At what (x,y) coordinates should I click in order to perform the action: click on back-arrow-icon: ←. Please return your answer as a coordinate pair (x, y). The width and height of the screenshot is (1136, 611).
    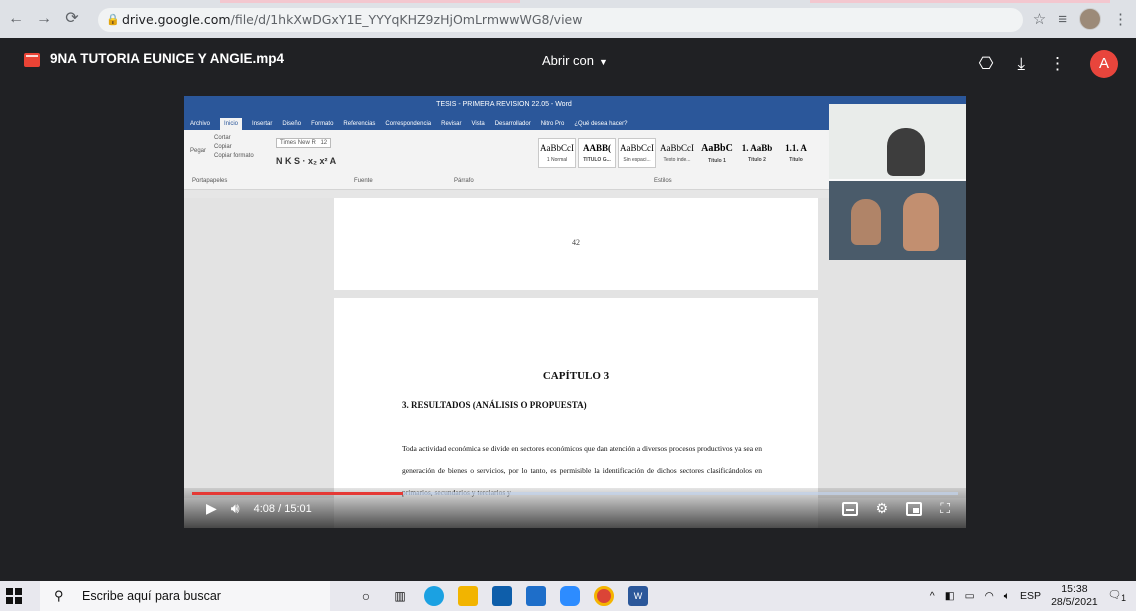
    Looking at the image, I should click on (16, 19).